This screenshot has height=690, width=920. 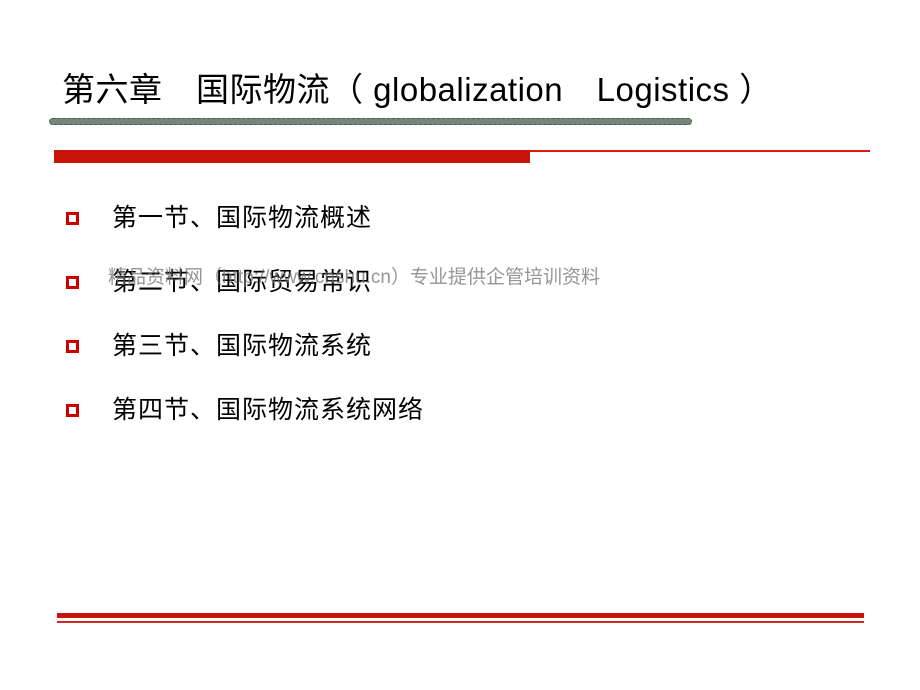 What do you see at coordinates (460, 622) in the screenshot?
I see `footer-divider-thin` at bounding box center [460, 622].